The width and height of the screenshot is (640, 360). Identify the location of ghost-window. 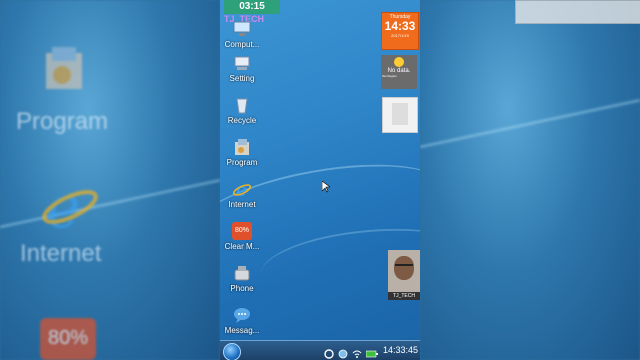
(577, 12).